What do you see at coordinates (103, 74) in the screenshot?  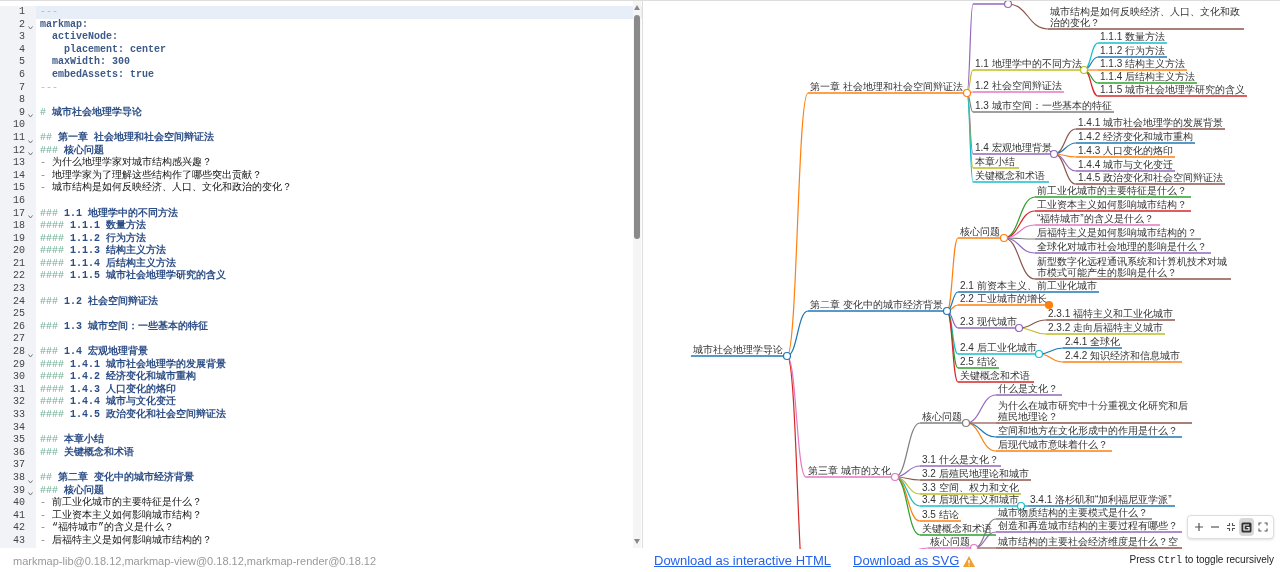 I see `code-line: embedAssets: true` at bounding box center [103, 74].